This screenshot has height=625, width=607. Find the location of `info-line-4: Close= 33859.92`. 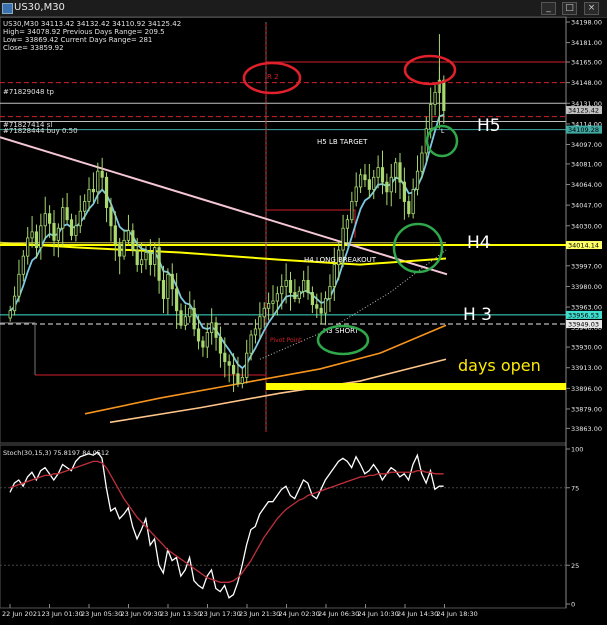

info-line-4: Close= 33859.92 is located at coordinates (33, 48).